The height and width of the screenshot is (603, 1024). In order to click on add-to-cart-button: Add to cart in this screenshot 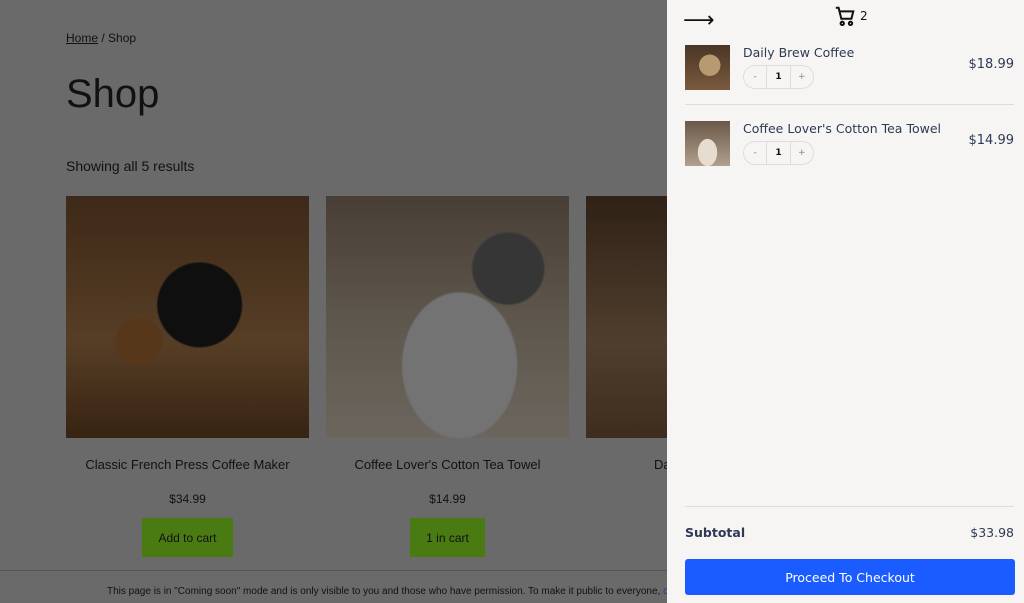, I will do `click(187, 537)`.